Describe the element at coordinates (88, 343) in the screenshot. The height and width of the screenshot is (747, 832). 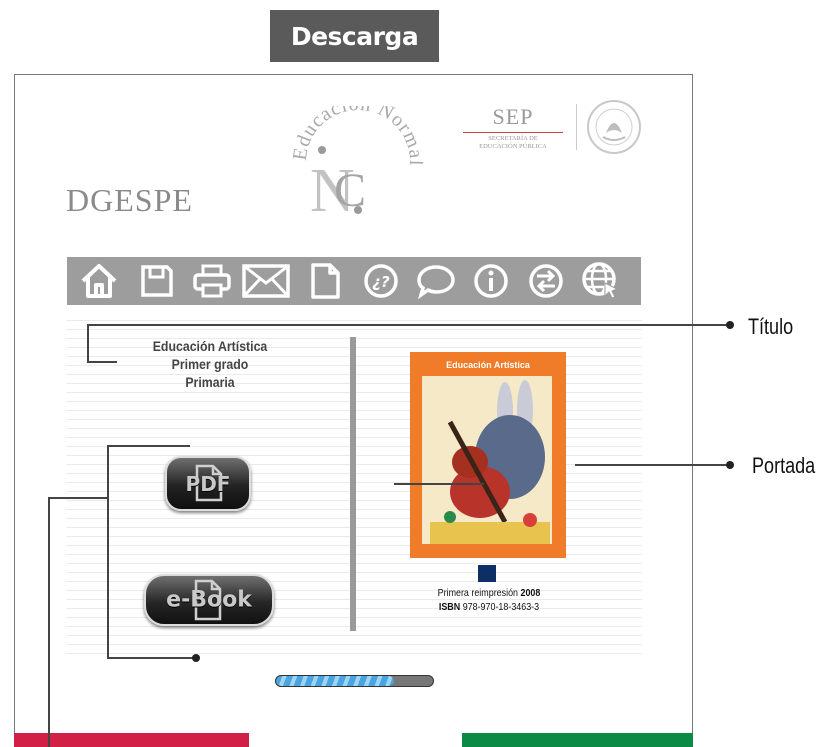
I see `titulo-bracket-left` at that location.